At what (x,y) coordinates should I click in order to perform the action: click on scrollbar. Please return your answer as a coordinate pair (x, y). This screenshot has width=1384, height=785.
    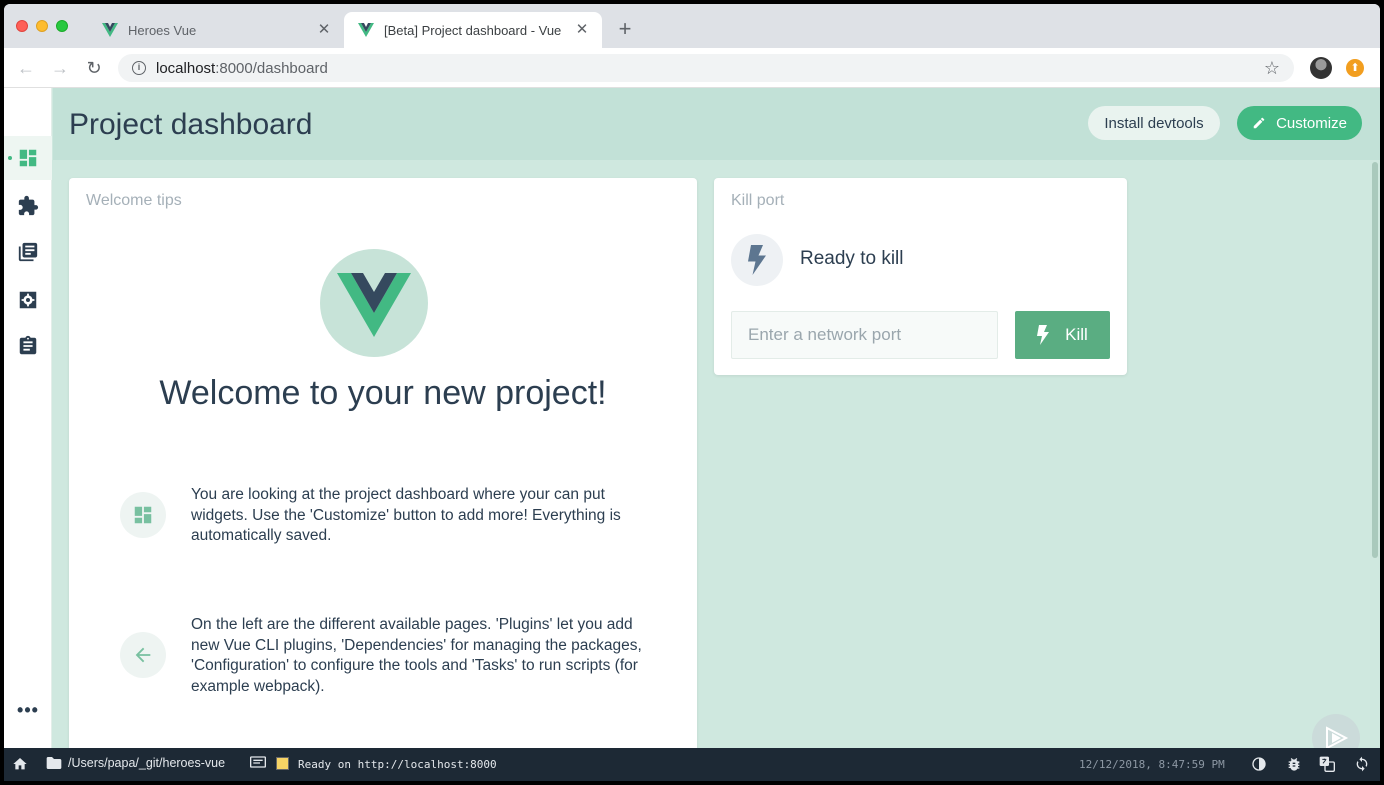
    Looking at the image, I should click on (1375, 455).